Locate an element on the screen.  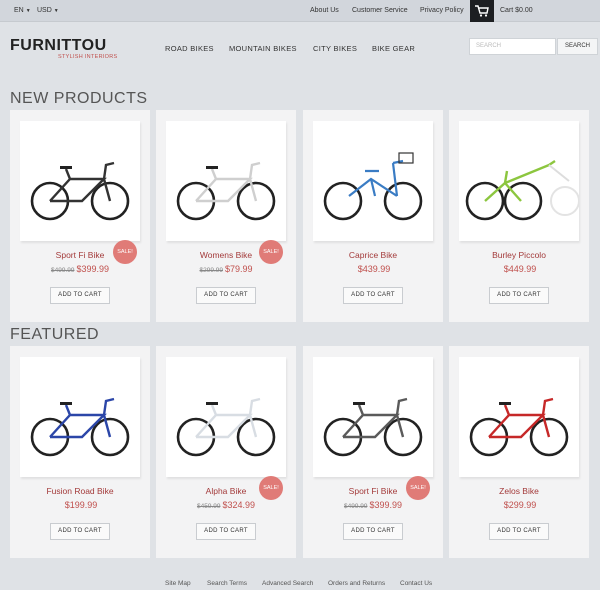
current-price: $79.99 is located at coordinates (238, 269).